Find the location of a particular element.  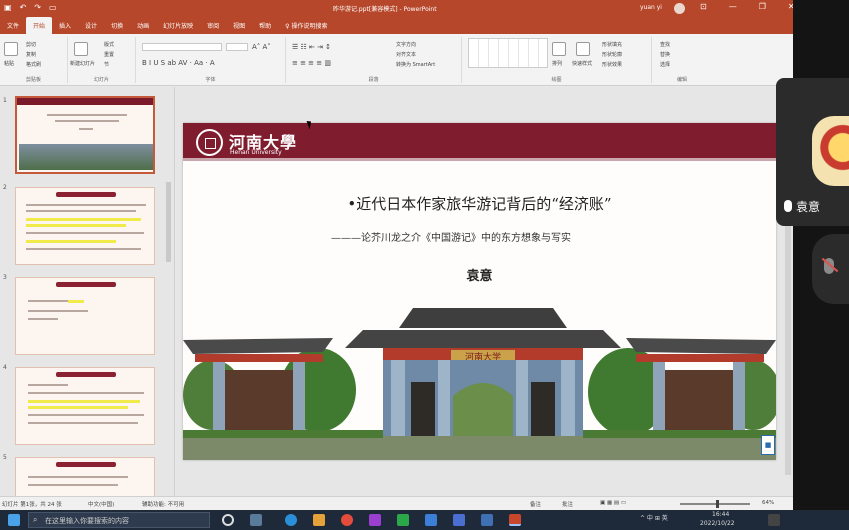

section-button: 节 is located at coordinates (106, 64).